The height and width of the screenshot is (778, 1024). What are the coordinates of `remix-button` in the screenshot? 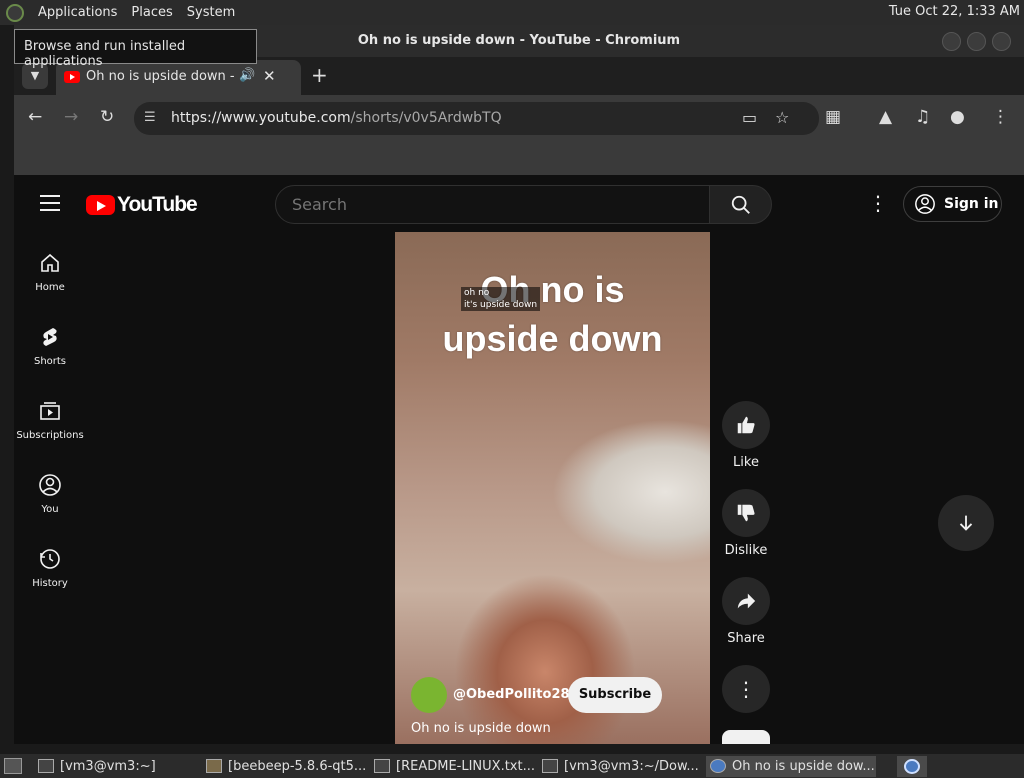 It's located at (746, 737).